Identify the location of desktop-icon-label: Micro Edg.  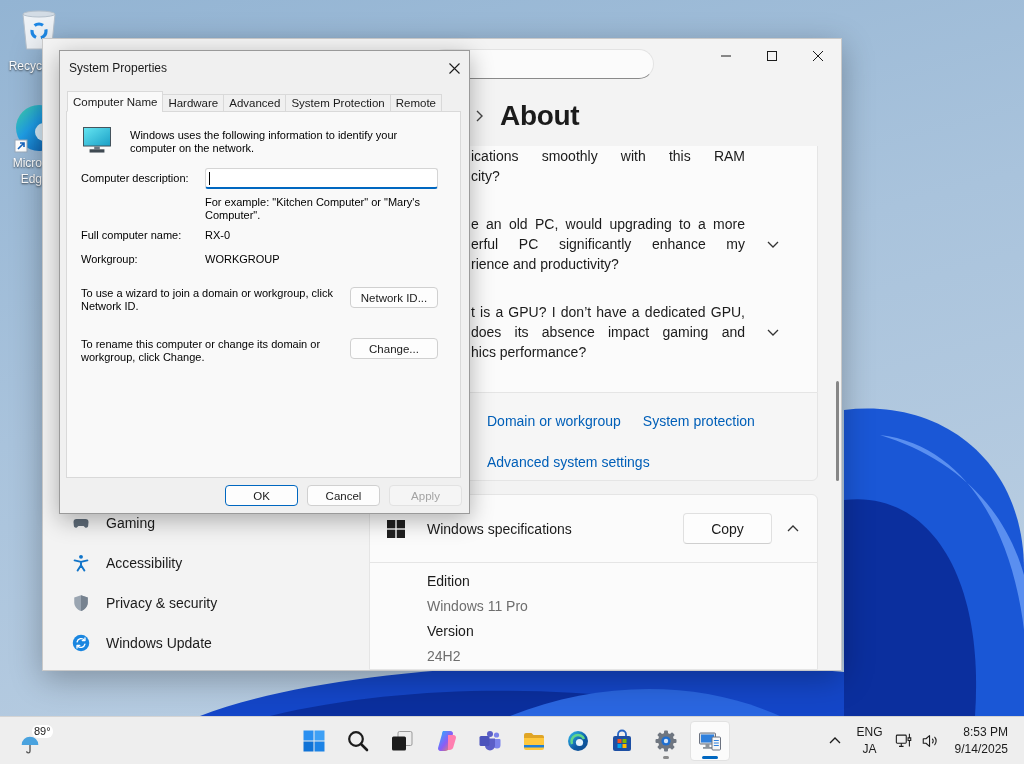
(27, 171).